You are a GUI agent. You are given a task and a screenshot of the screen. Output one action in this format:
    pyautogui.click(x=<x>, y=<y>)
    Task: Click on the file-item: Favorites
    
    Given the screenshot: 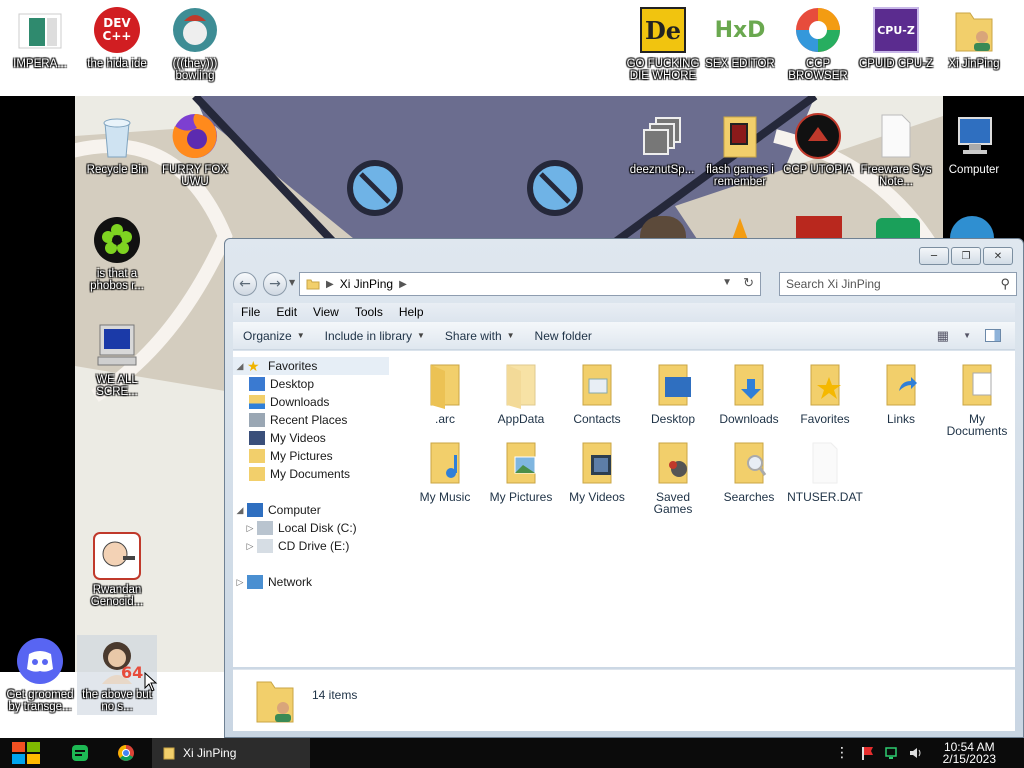 What is the action you would take?
    pyautogui.click(x=825, y=393)
    